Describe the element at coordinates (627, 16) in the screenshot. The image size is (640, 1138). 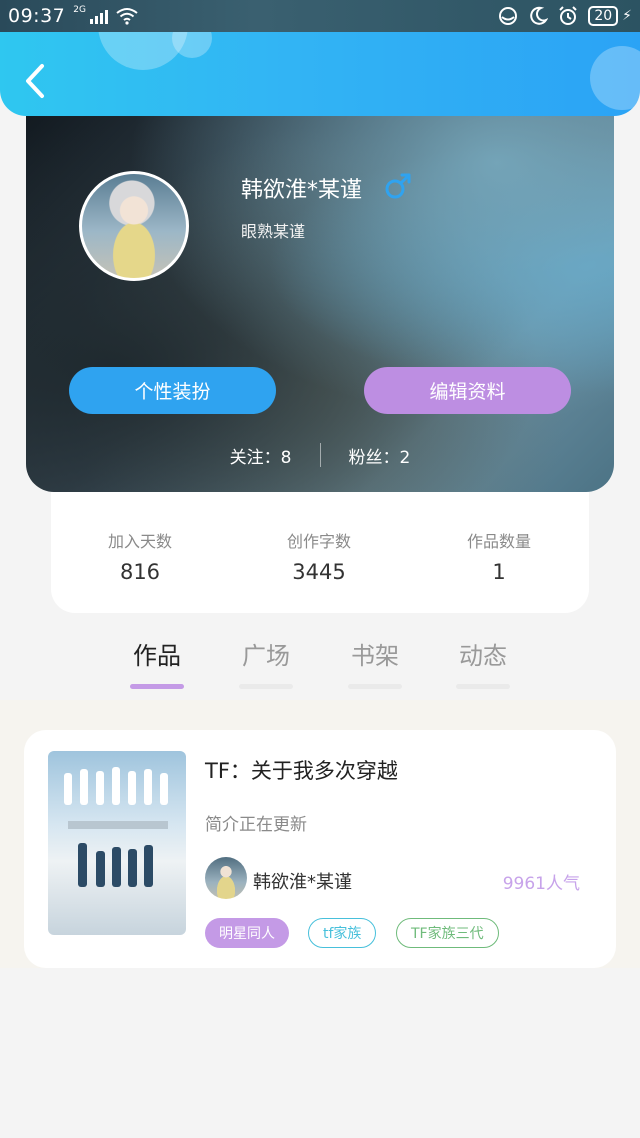
I see `charging-icon: ⚡` at that location.